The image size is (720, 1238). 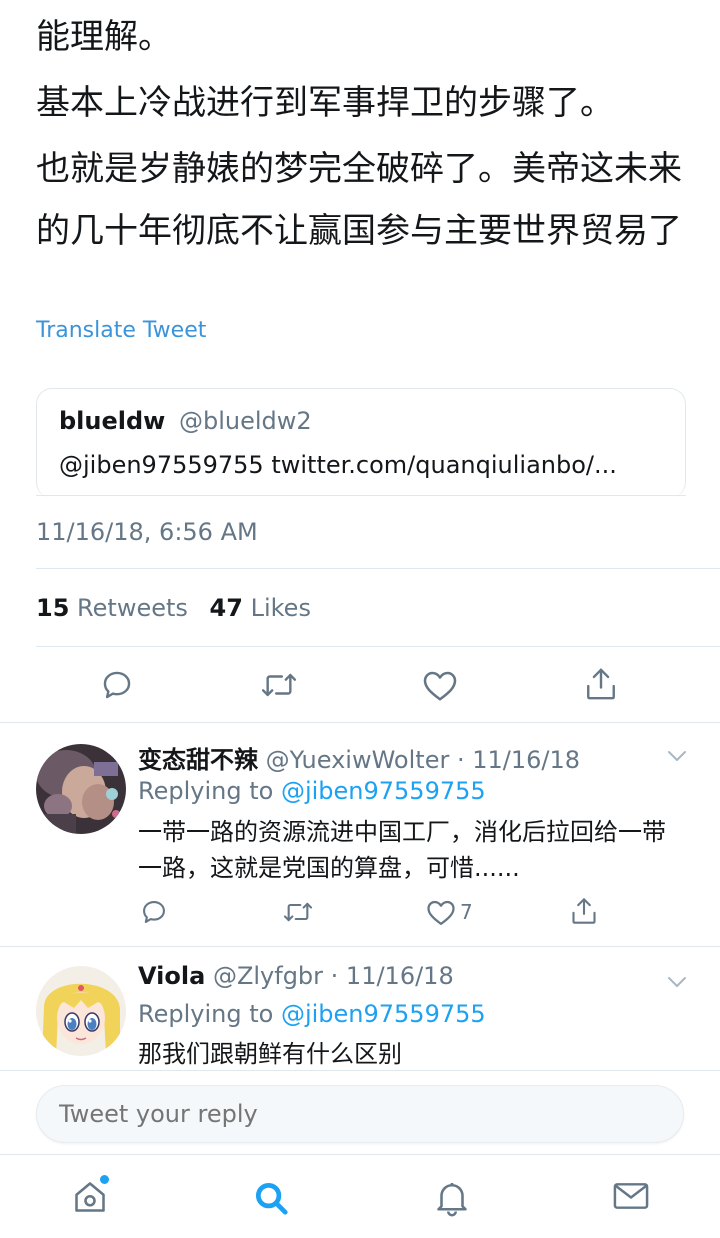 I want to click on quoted-tweet-bottom-edge, so click(x=361, y=495).